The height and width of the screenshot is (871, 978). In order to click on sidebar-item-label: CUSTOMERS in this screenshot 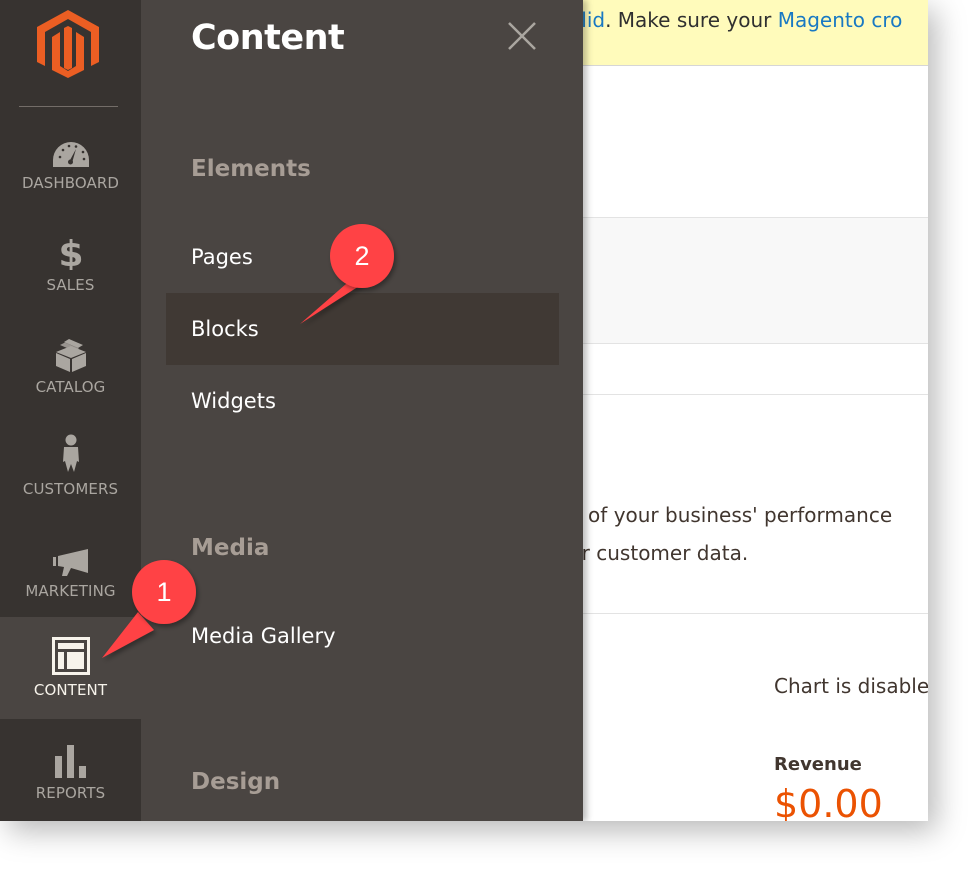, I will do `click(70, 489)`.